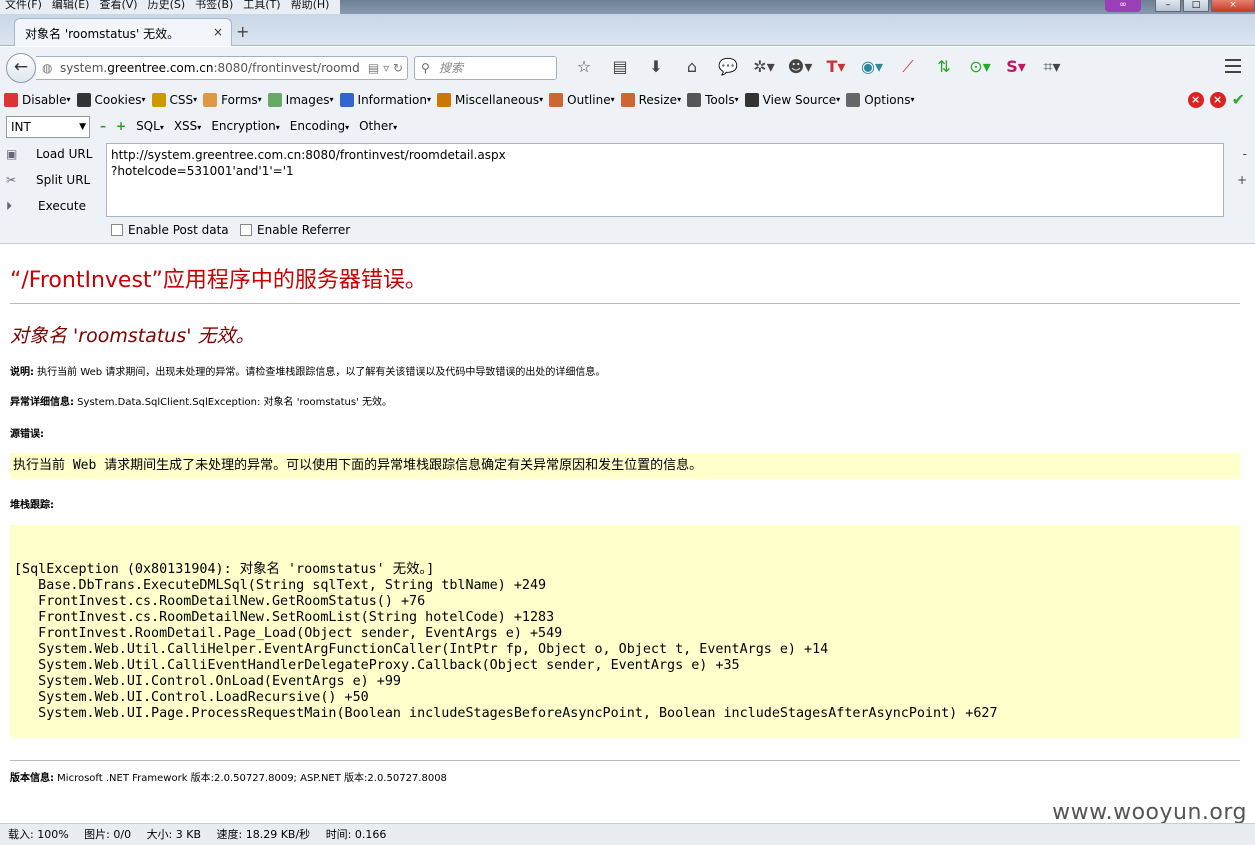 This screenshot has width=1255, height=845. What do you see at coordinates (71, 7) in the screenshot?
I see `menu-item: 编辑(E)` at bounding box center [71, 7].